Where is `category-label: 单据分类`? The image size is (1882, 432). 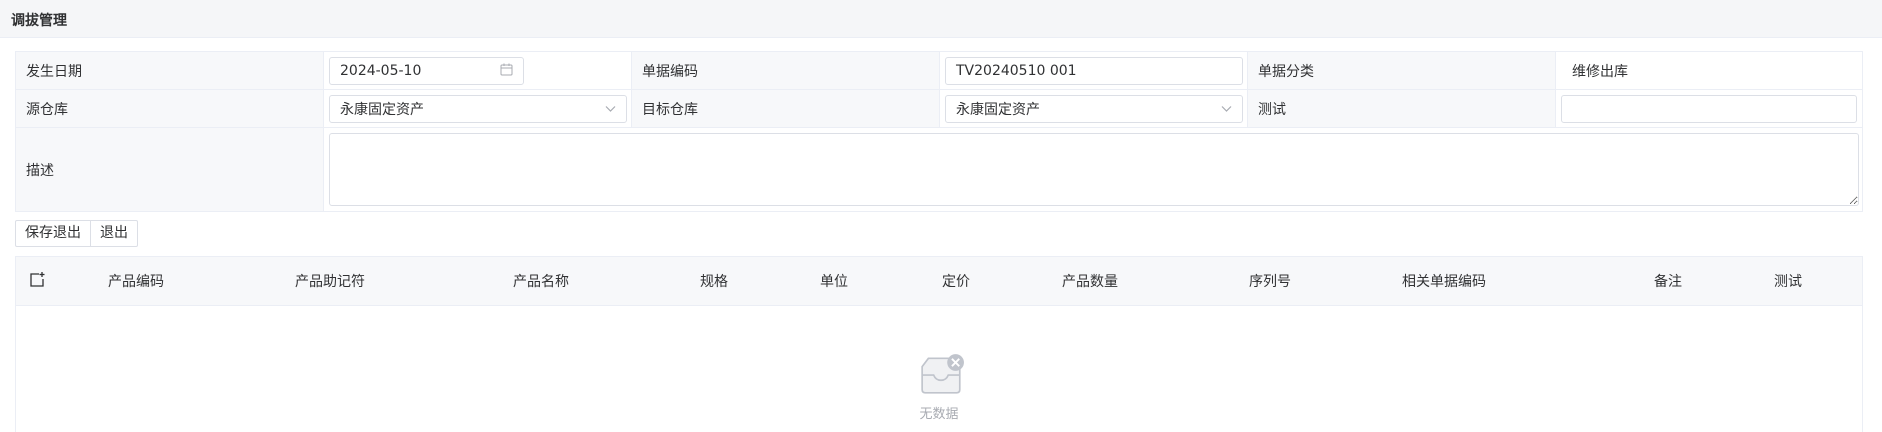
category-label: 单据分类 is located at coordinates (1286, 71).